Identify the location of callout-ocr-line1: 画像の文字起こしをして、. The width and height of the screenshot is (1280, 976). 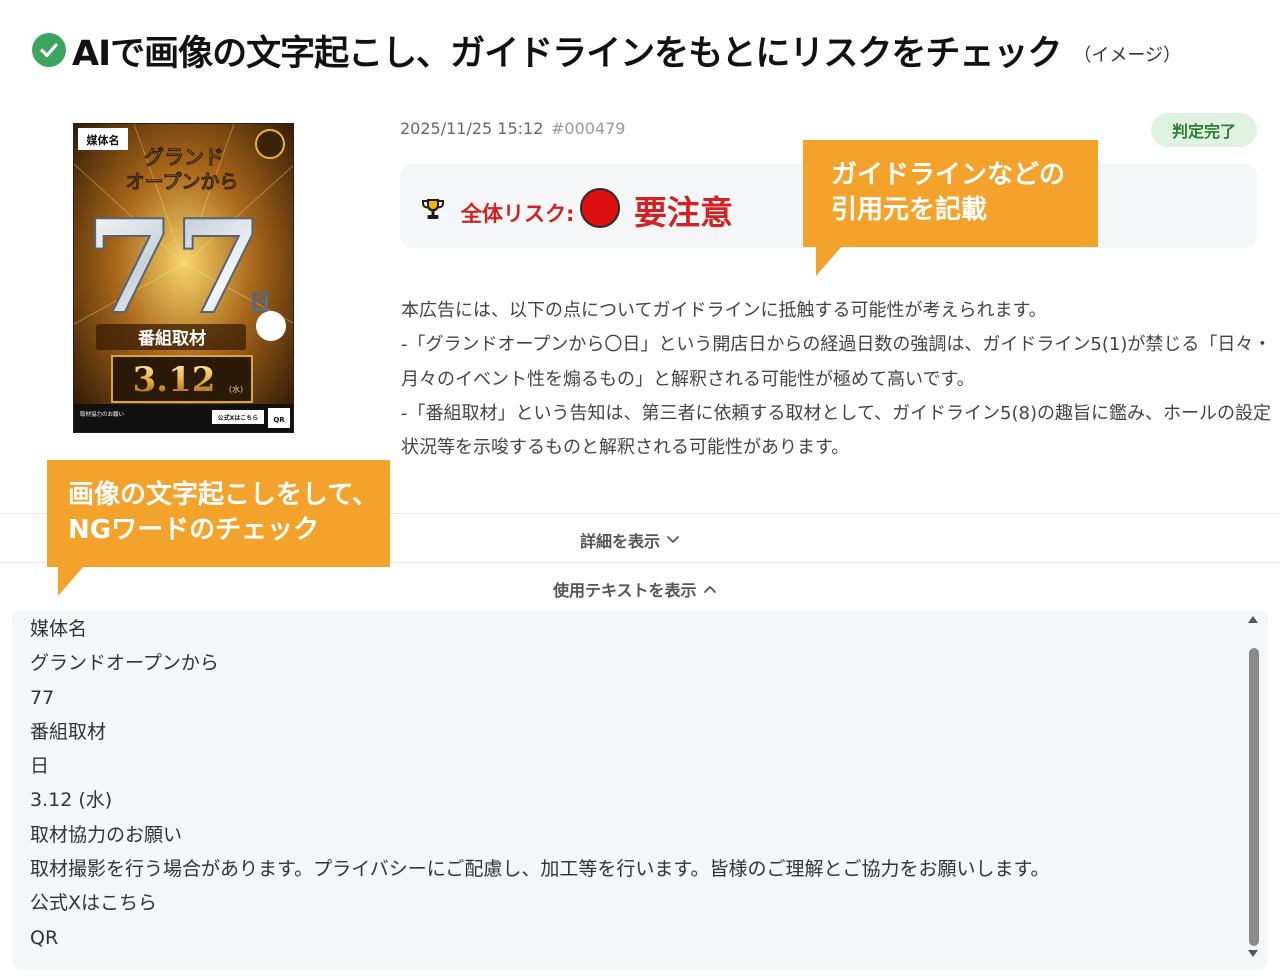
(223, 495).